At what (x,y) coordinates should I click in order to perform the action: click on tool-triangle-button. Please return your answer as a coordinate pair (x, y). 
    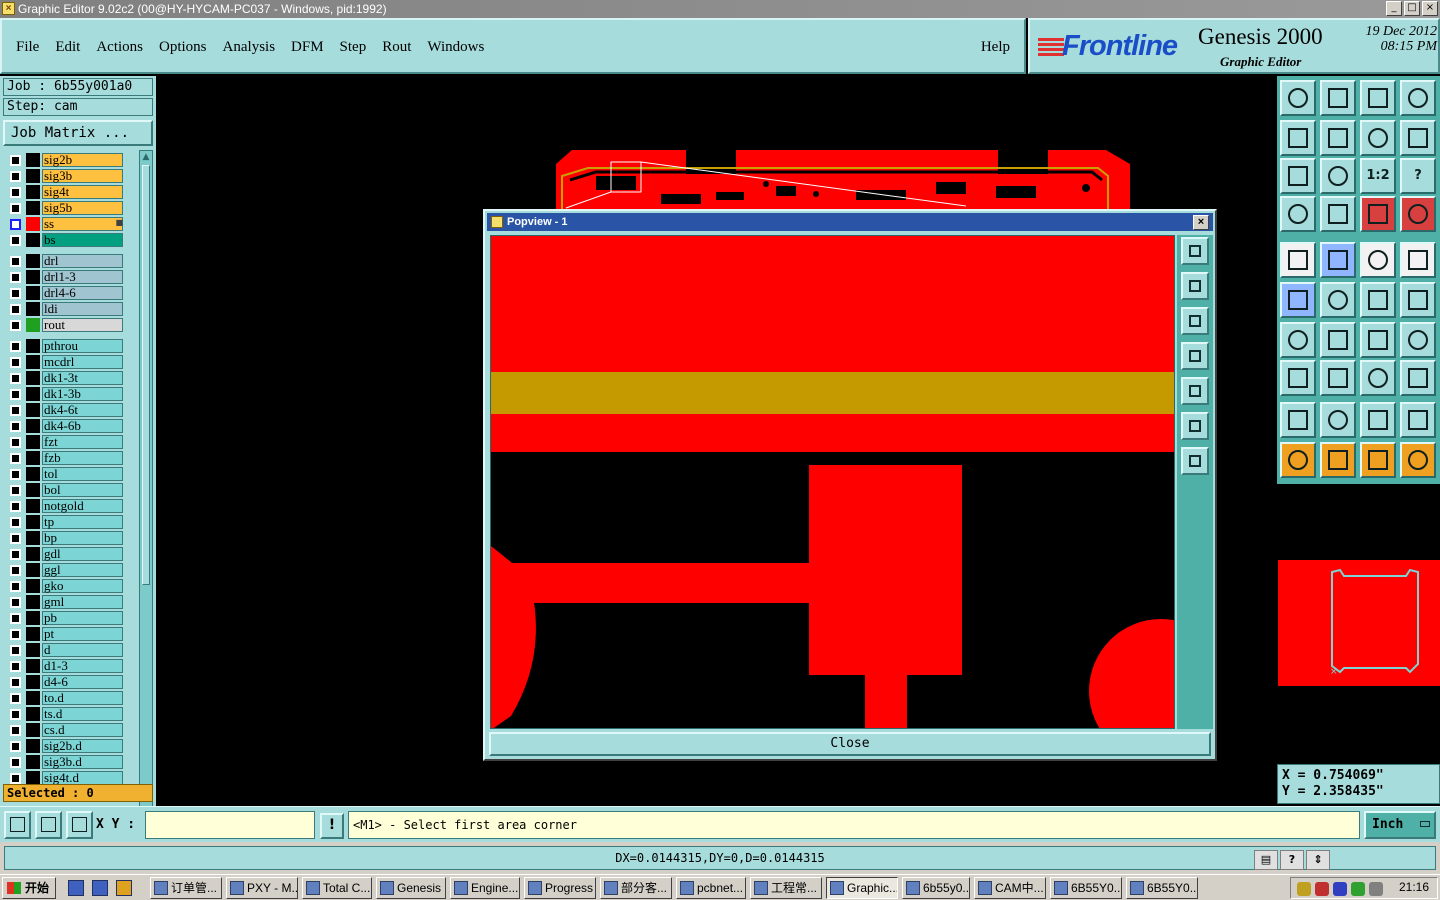
    Looking at the image, I should click on (1298, 420).